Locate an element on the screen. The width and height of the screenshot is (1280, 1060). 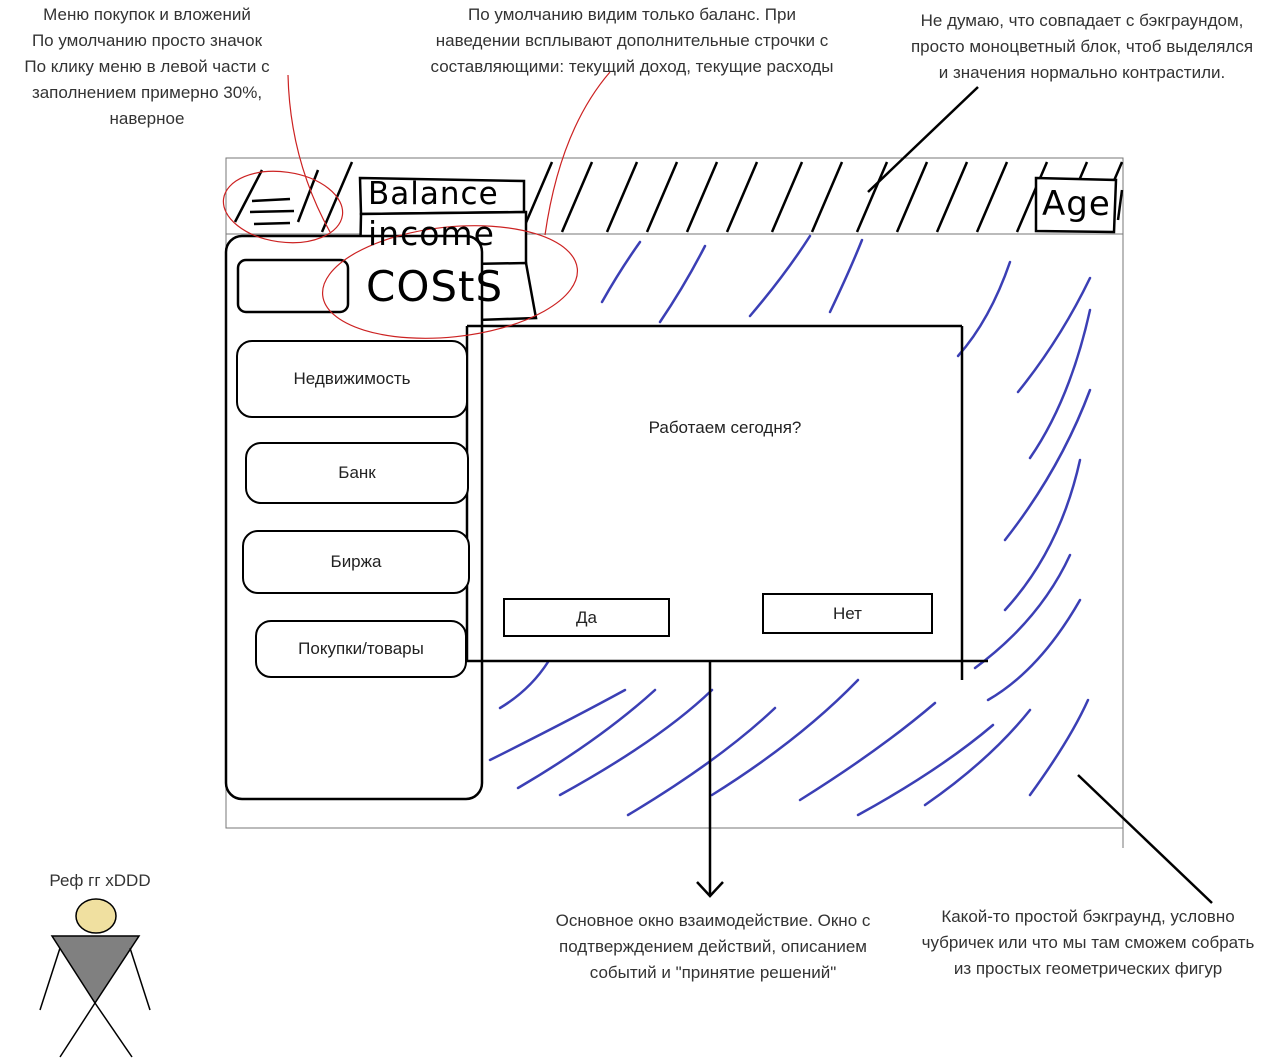
menu-item-label: Биржа is located at coordinates (356, 561).